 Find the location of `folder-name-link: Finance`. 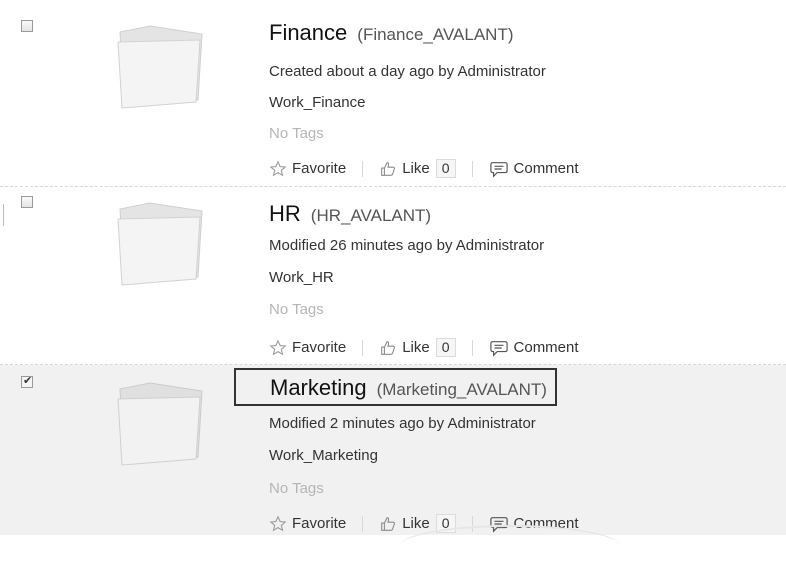

folder-name-link: Finance is located at coordinates (308, 32).